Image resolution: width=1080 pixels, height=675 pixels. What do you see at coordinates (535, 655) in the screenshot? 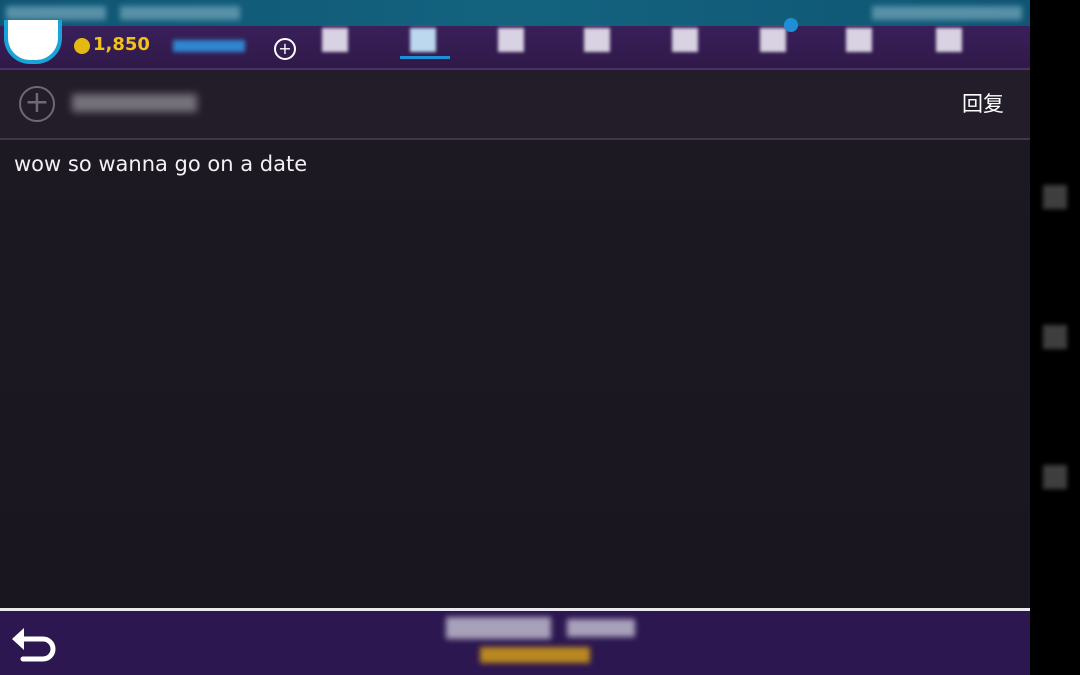
I see `footer-blurred-reward` at bounding box center [535, 655].